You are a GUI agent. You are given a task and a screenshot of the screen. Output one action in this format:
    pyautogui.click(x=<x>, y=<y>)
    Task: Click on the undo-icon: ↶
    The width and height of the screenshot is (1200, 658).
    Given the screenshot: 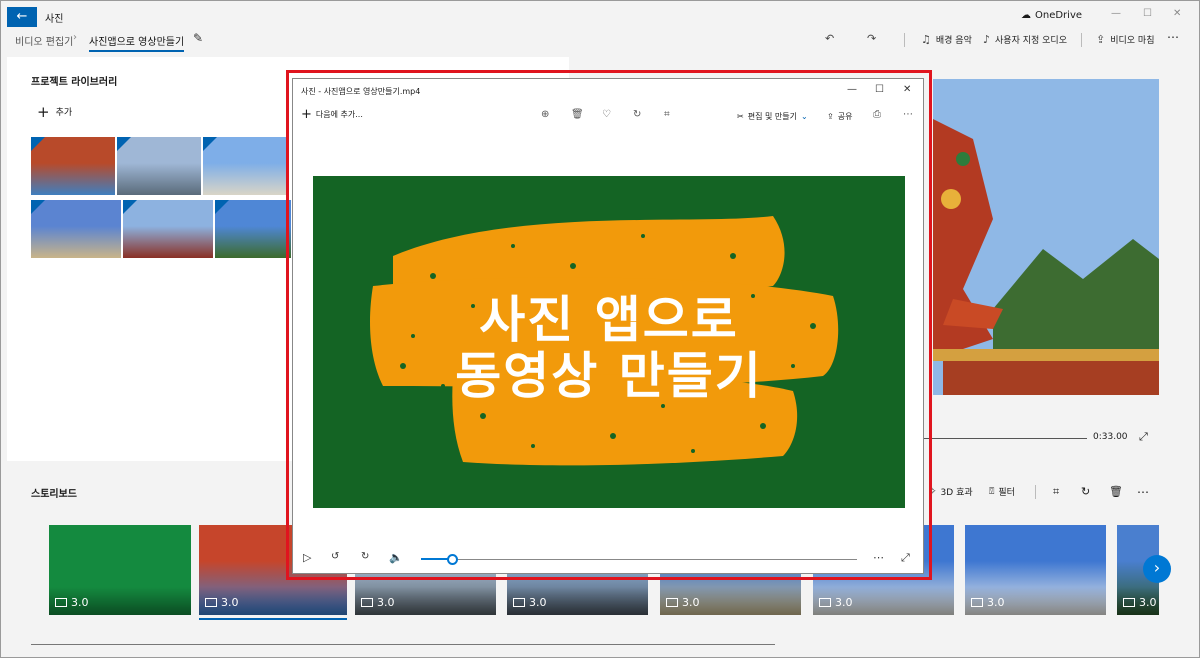 What is the action you would take?
    pyautogui.click(x=829, y=38)
    